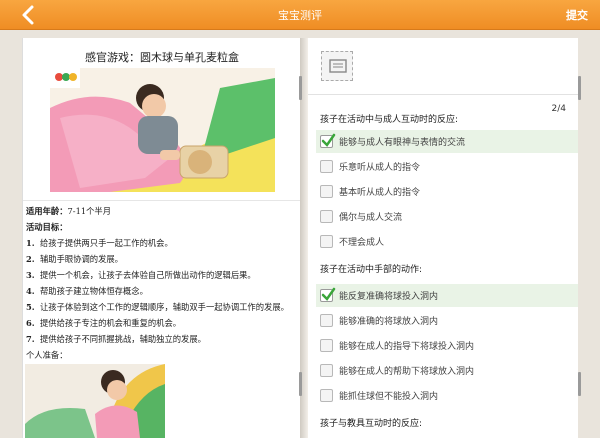 The height and width of the screenshot is (438, 600). Describe the element at coordinates (337, 66) in the screenshot. I see `image-placeholder-icon` at that location.